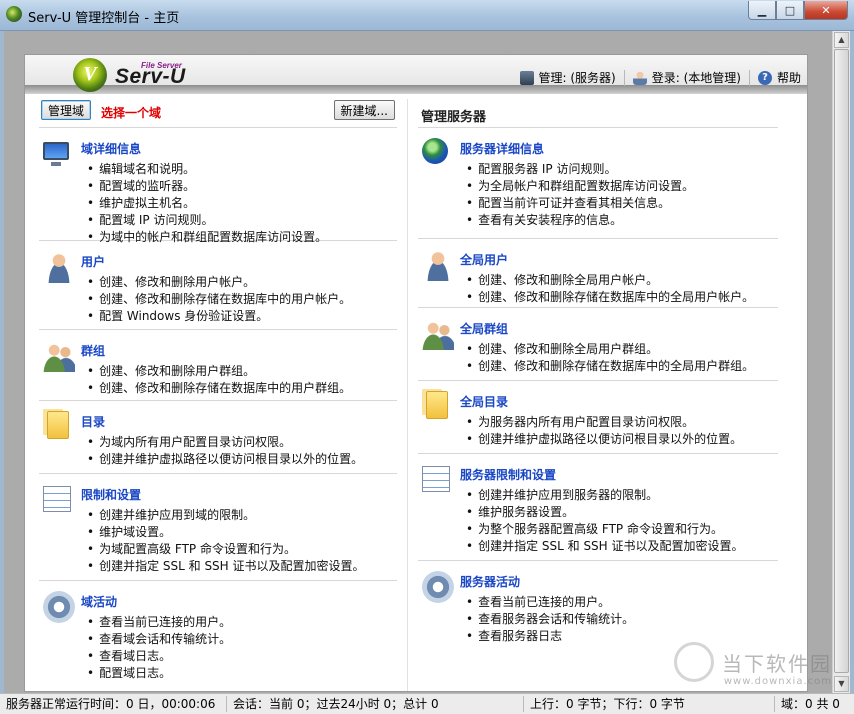 The image size is (854, 714). What do you see at coordinates (610, 289) in the screenshot?
I see `section-items: 创建、修改和删除全局用户帐户。创建、修改和删除存储在数据库中的全局用户帐户。` at bounding box center [610, 289].